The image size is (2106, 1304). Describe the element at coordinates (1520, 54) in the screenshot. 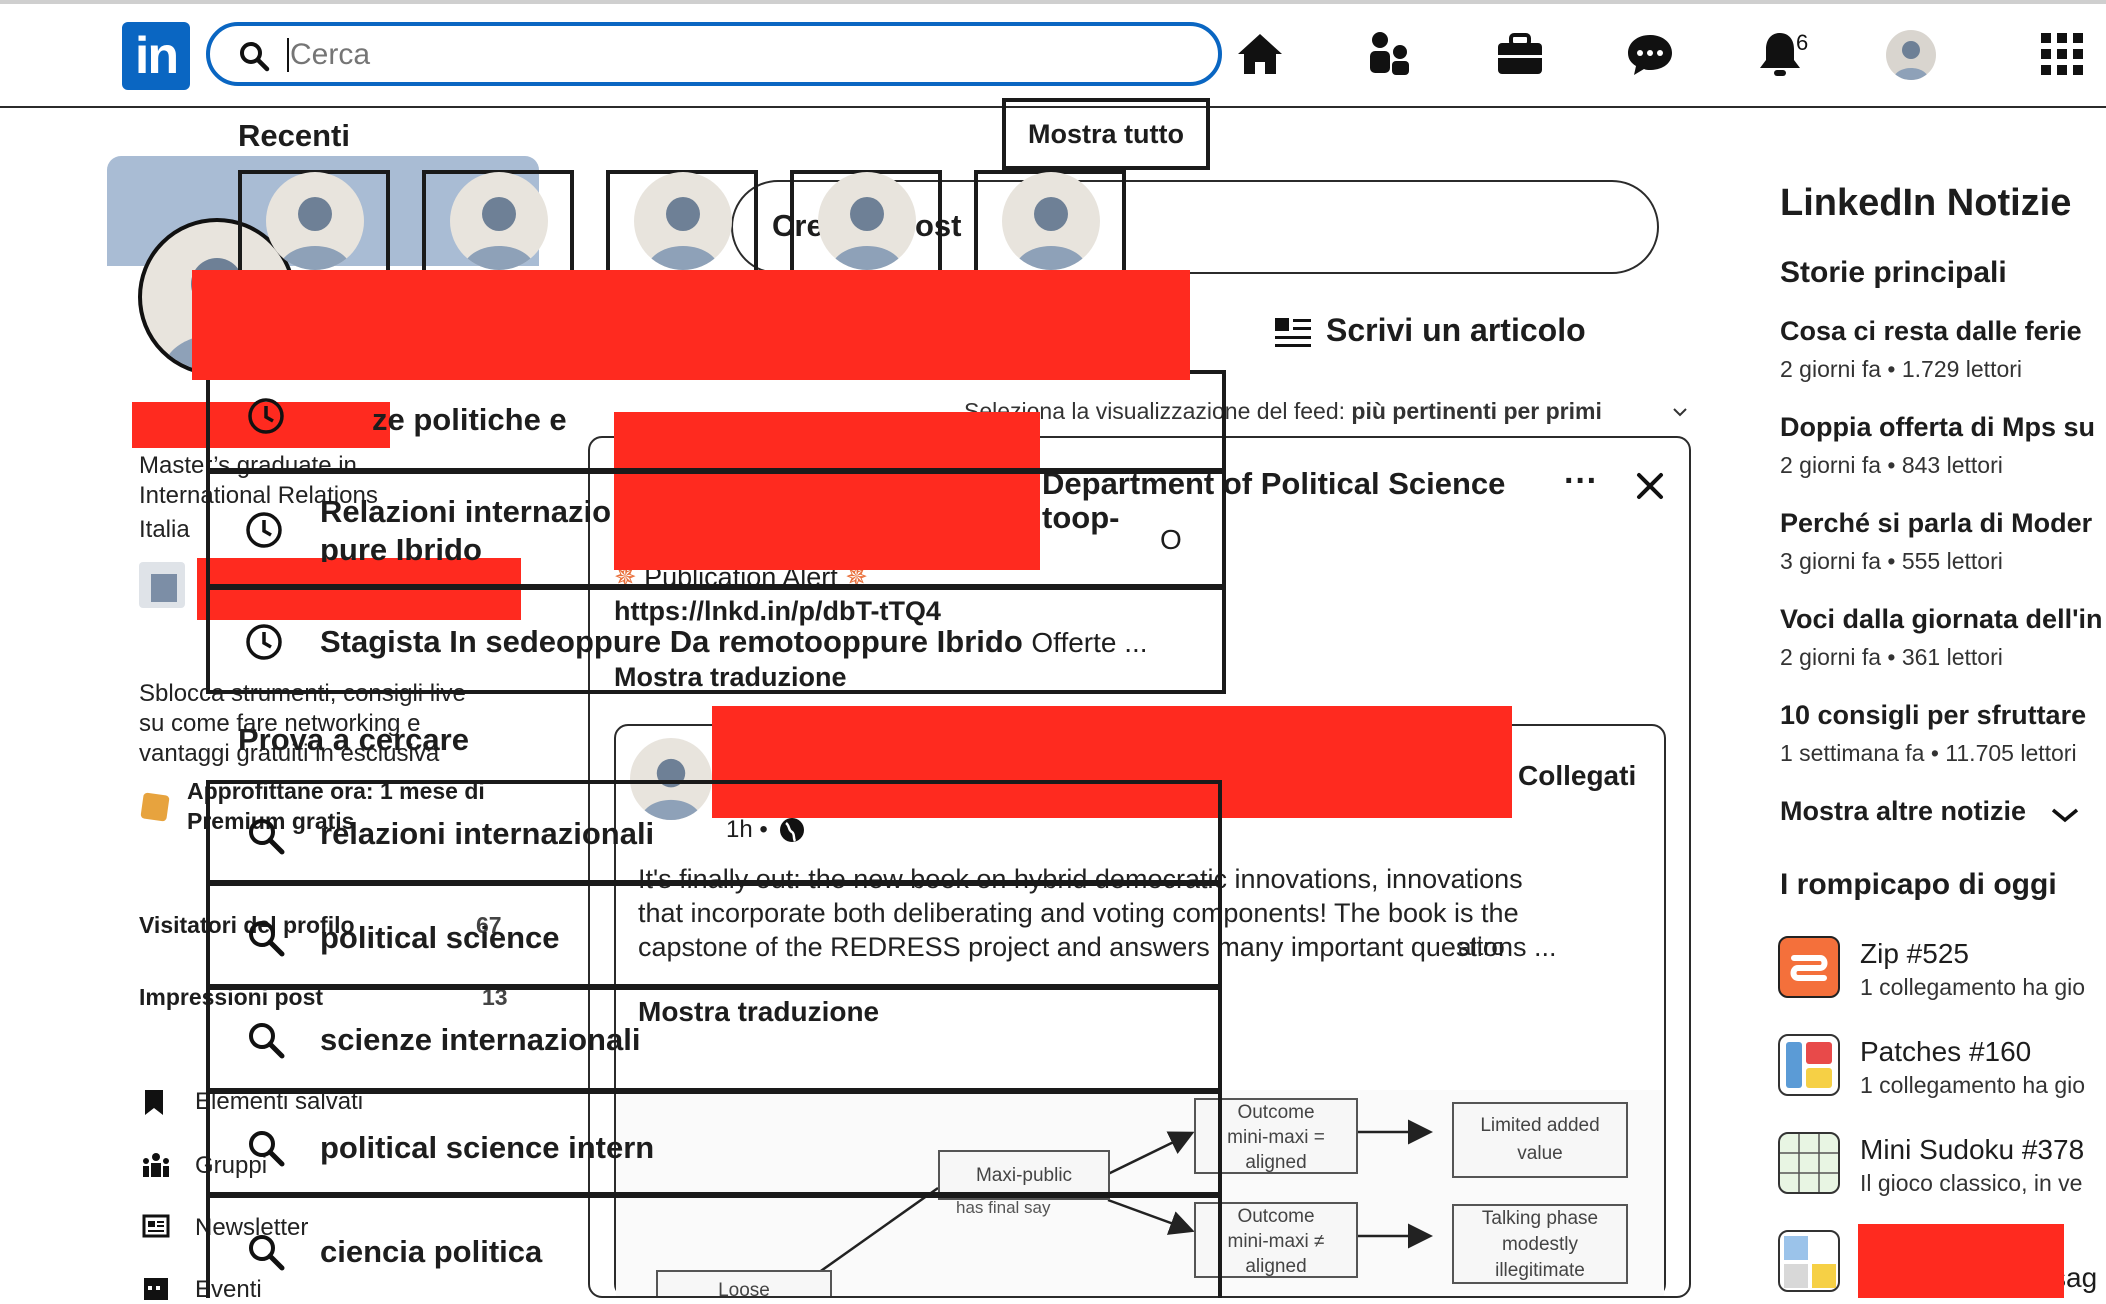

I see `jobs-icon` at that location.